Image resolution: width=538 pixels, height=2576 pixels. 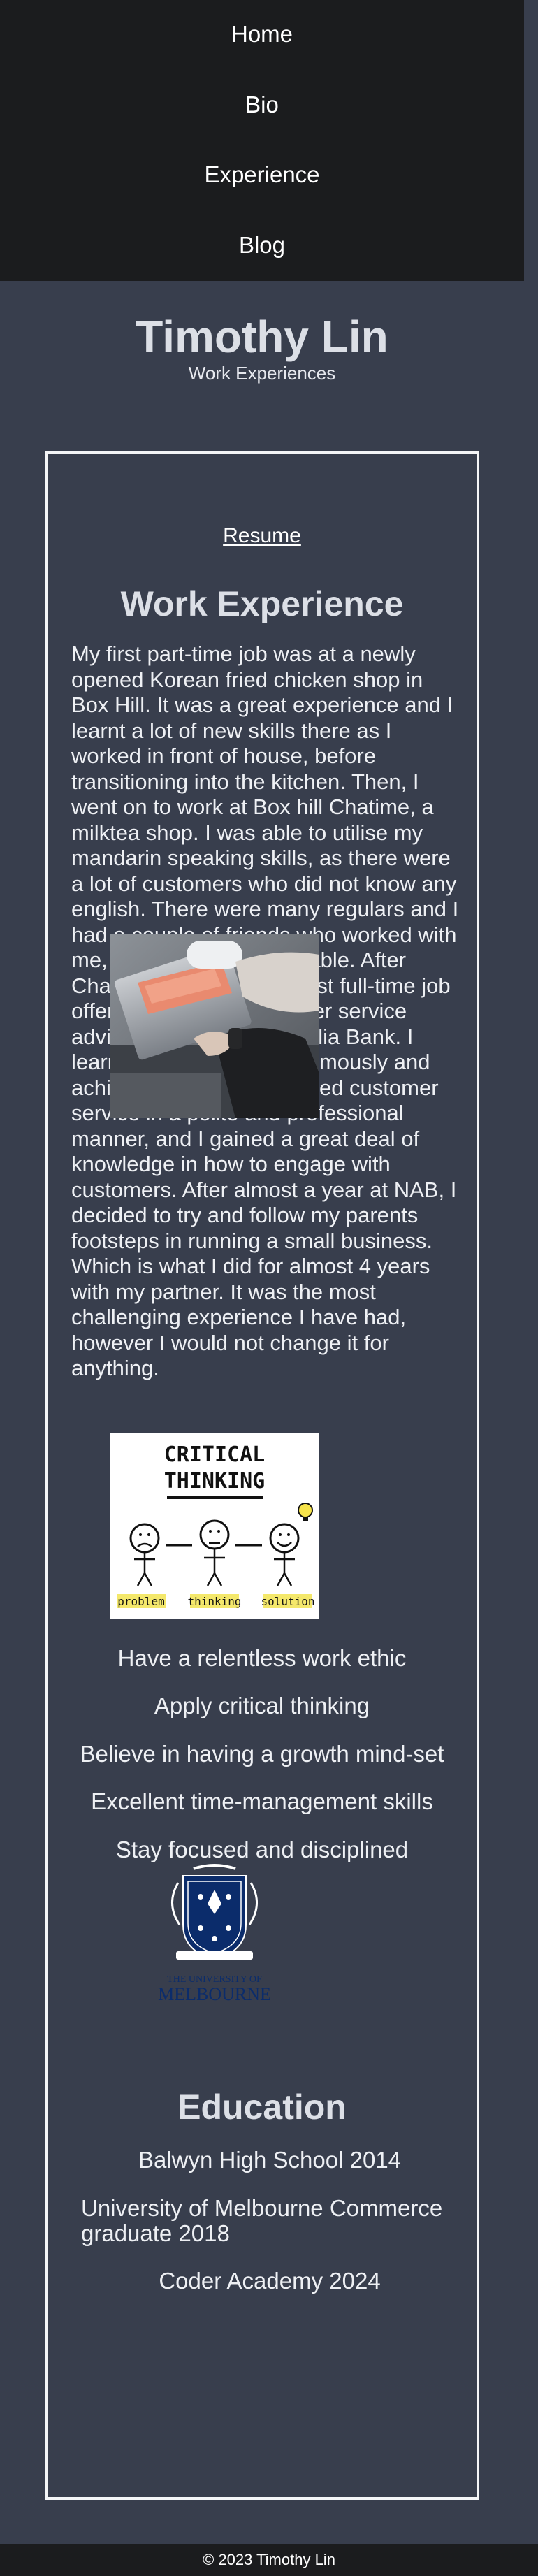 What do you see at coordinates (262, 105) in the screenshot?
I see `nav-bio-link: Bio` at bounding box center [262, 105].